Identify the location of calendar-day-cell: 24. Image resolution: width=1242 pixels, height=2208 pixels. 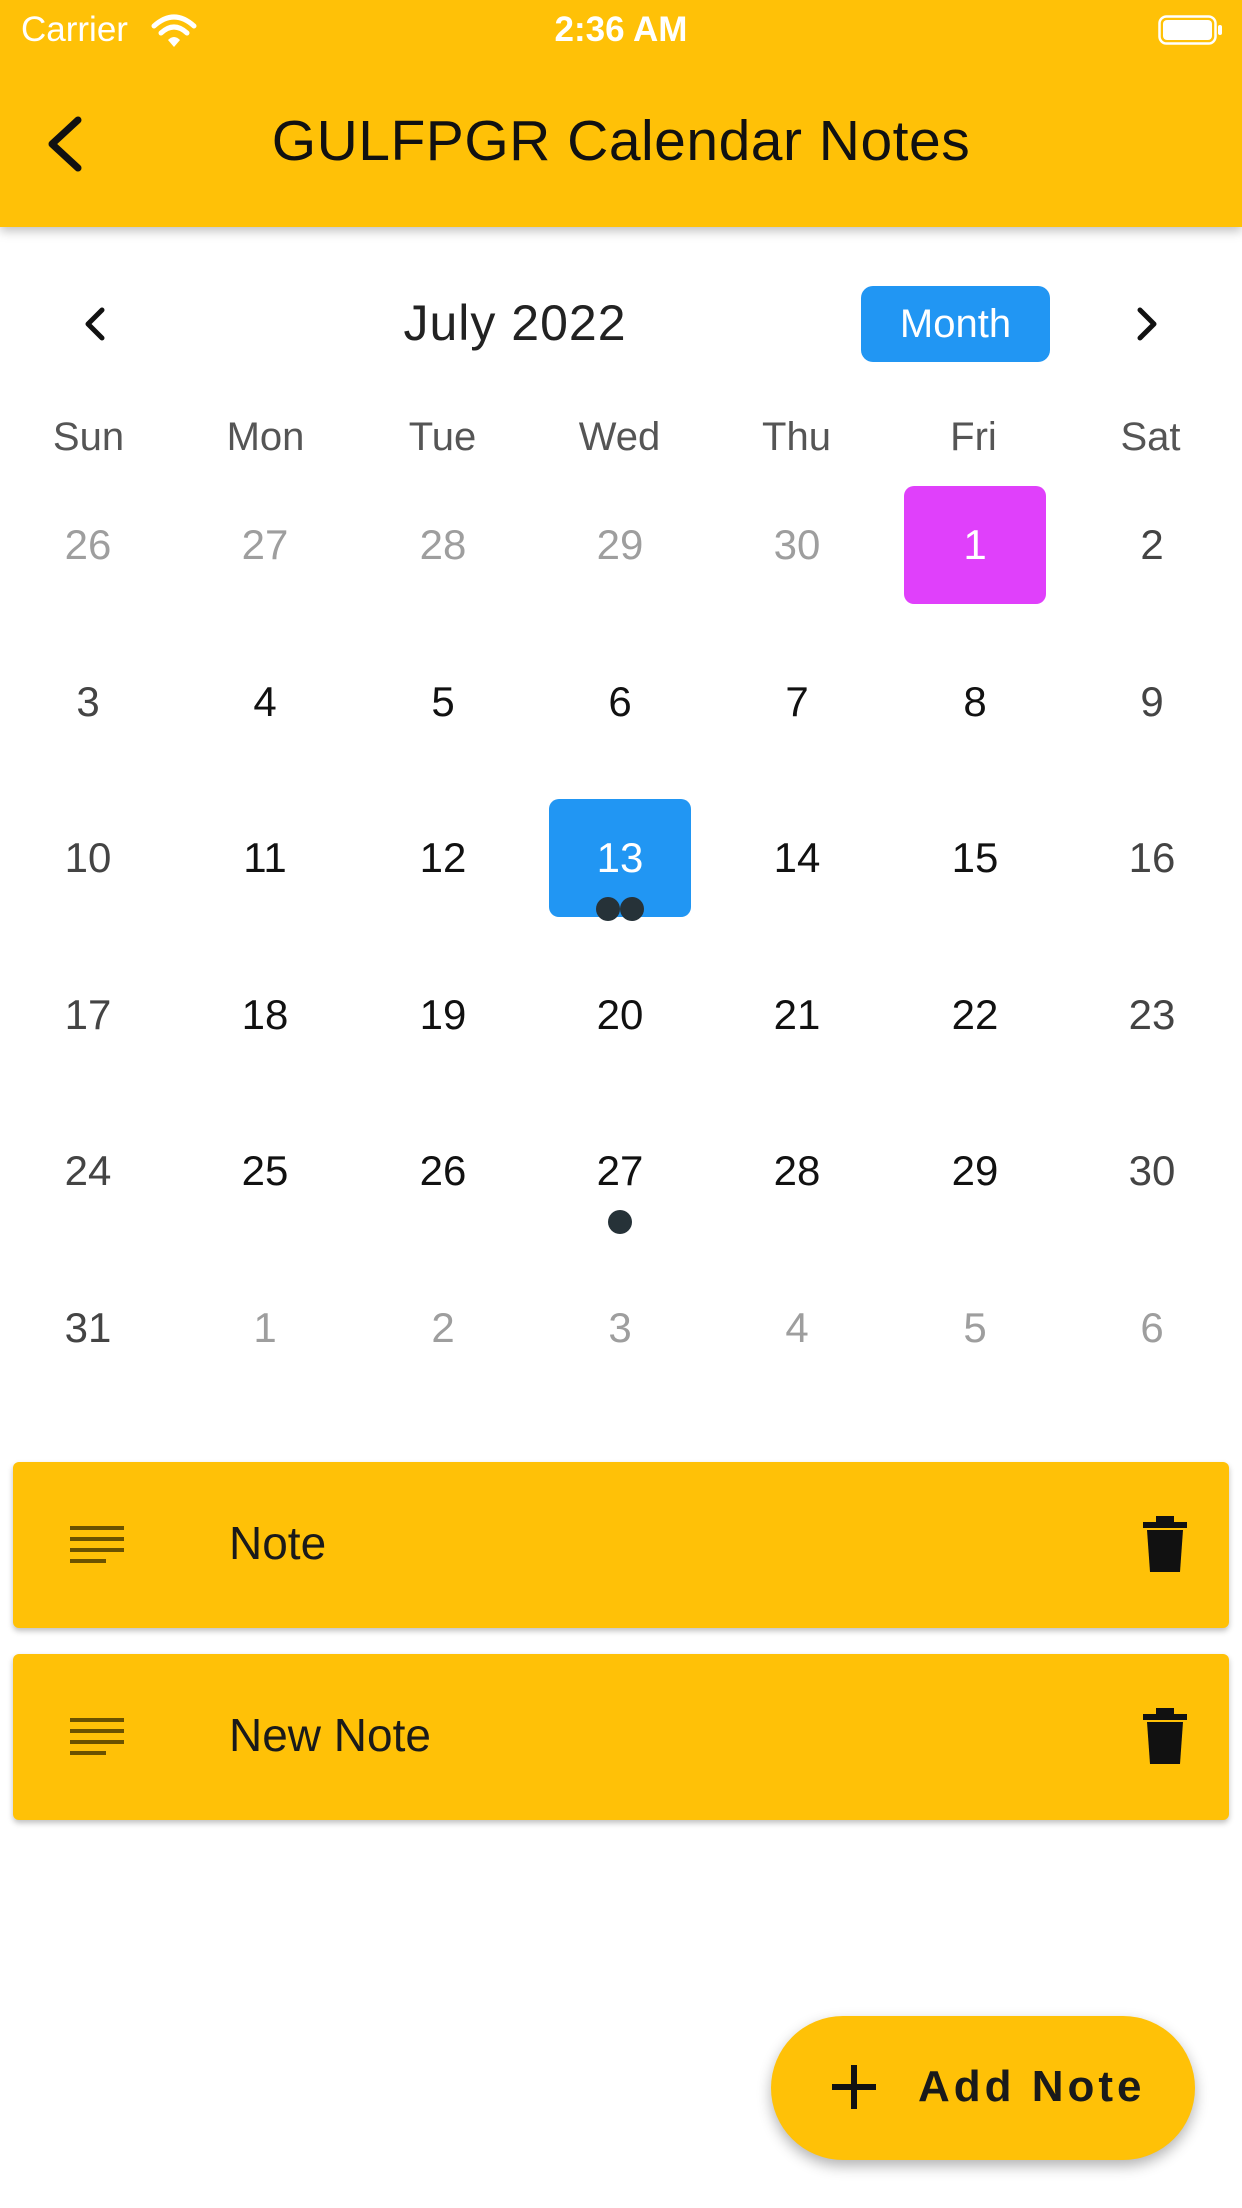
(88, 1171).